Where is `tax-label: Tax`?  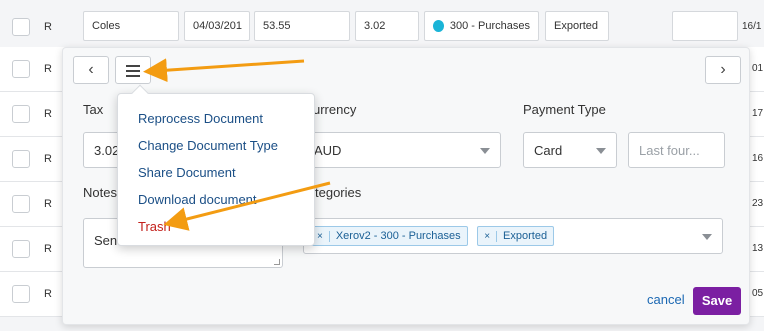 tax-label: Tax is located at coordinates (93, 109).